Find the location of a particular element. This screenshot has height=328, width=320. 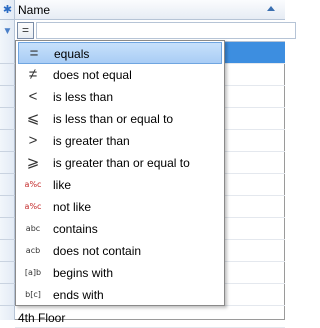

menu-item-label: is greater than or equal to is located at coordinates (121, 163).